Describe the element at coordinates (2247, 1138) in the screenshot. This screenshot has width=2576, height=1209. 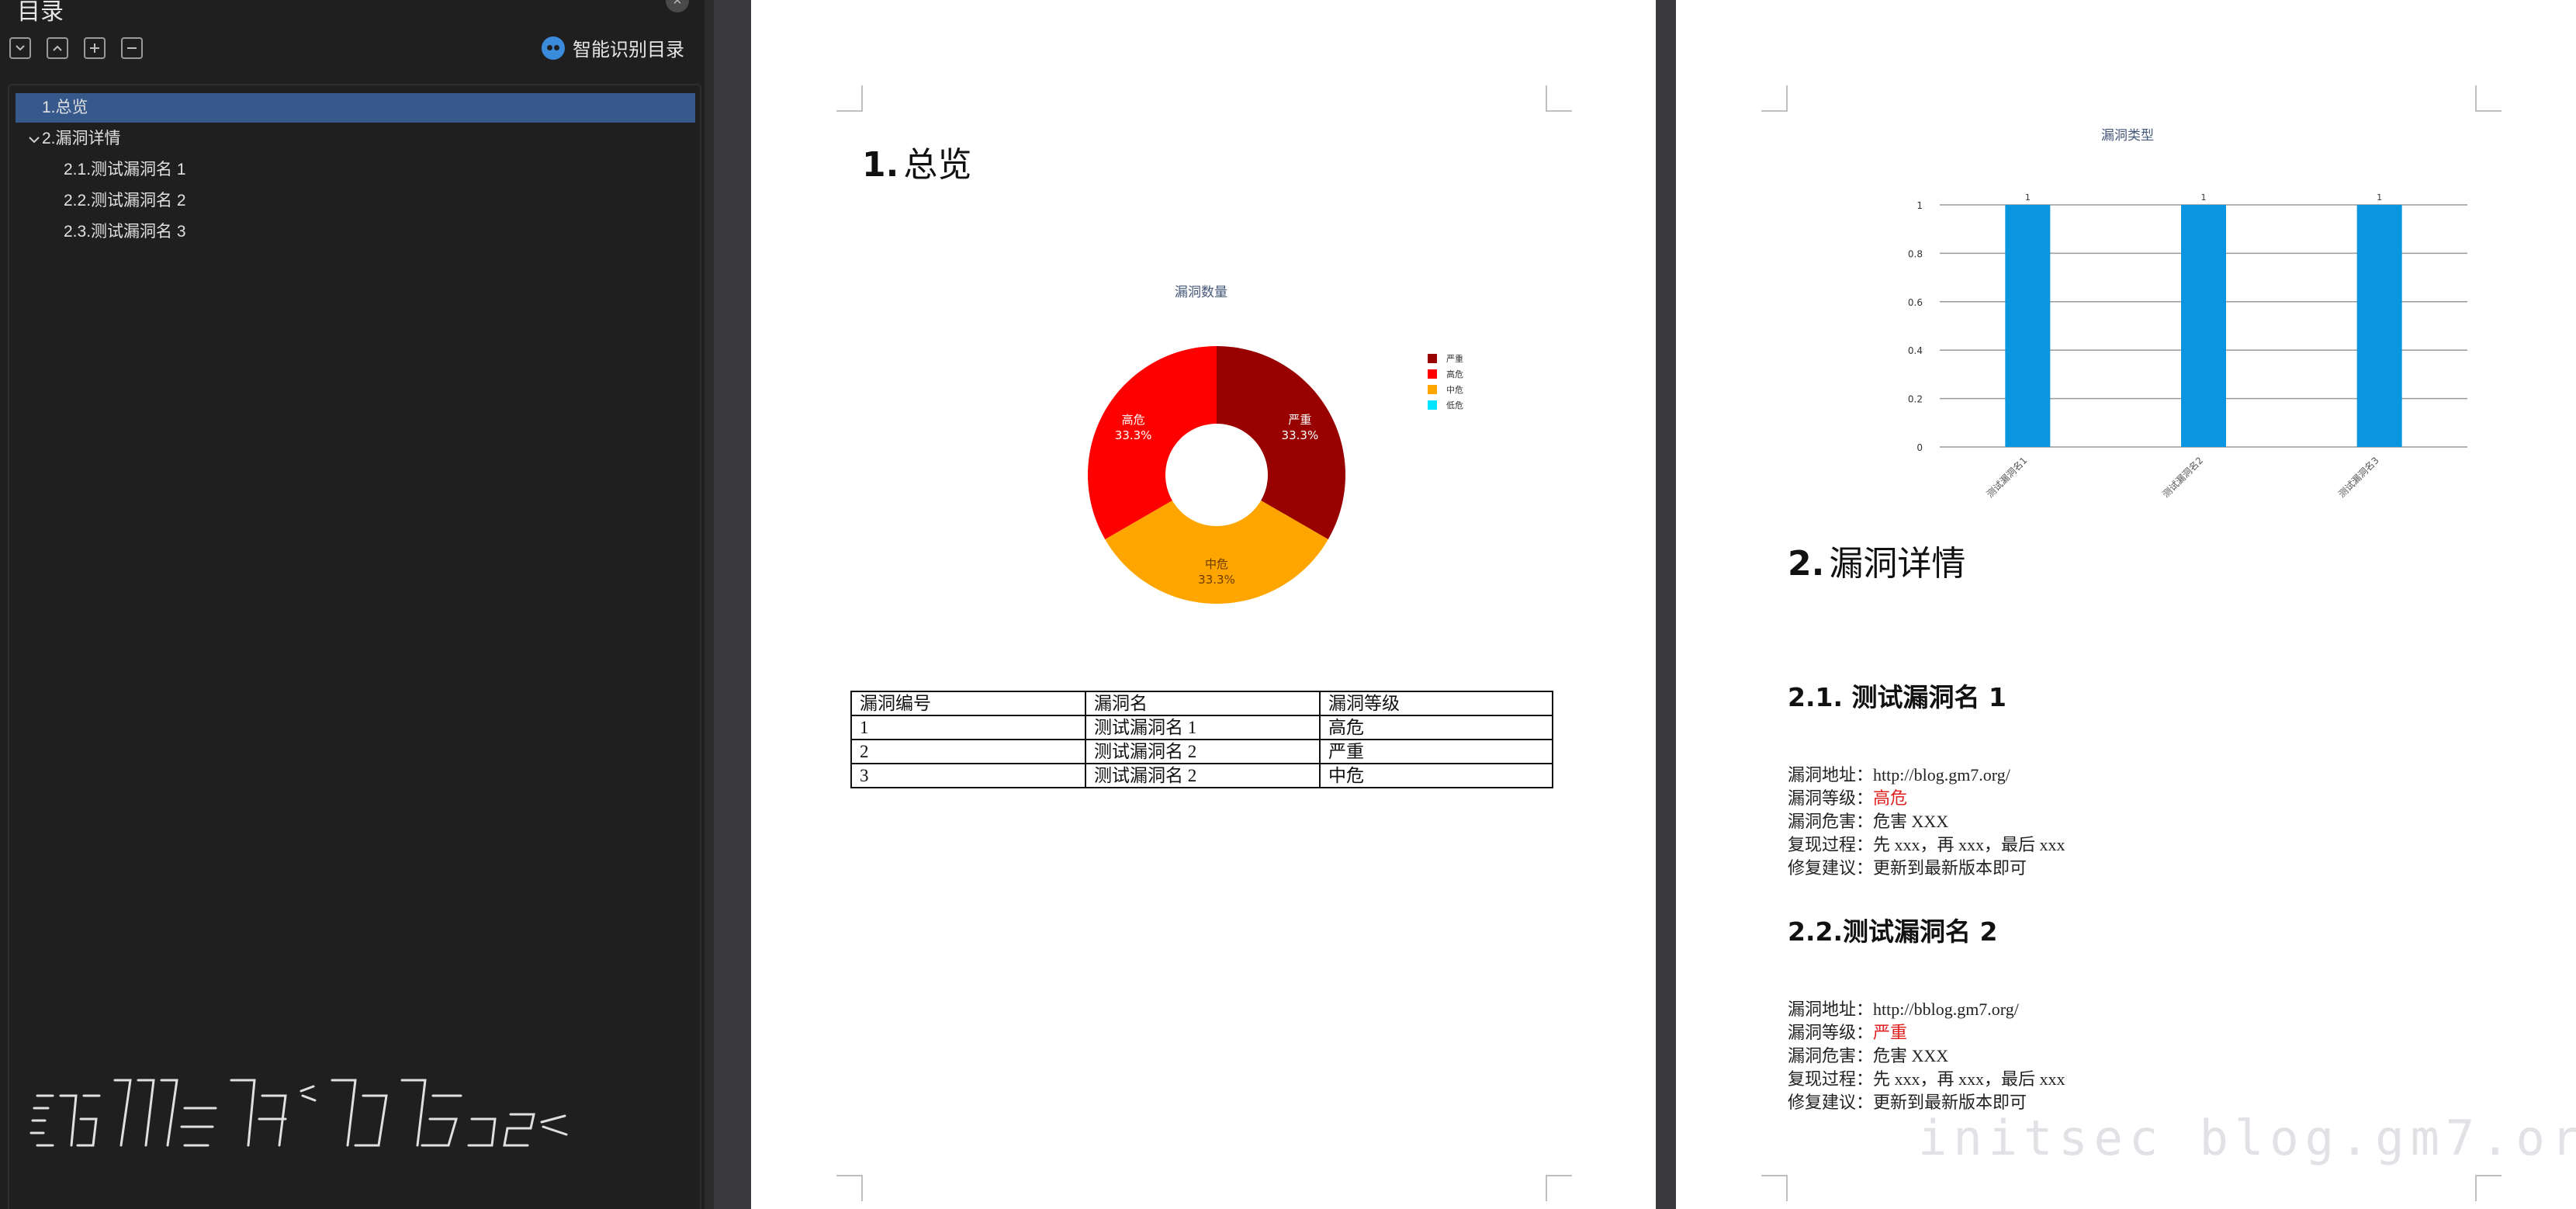
I see `watermark: initsec blog.gm7.org` at that location.